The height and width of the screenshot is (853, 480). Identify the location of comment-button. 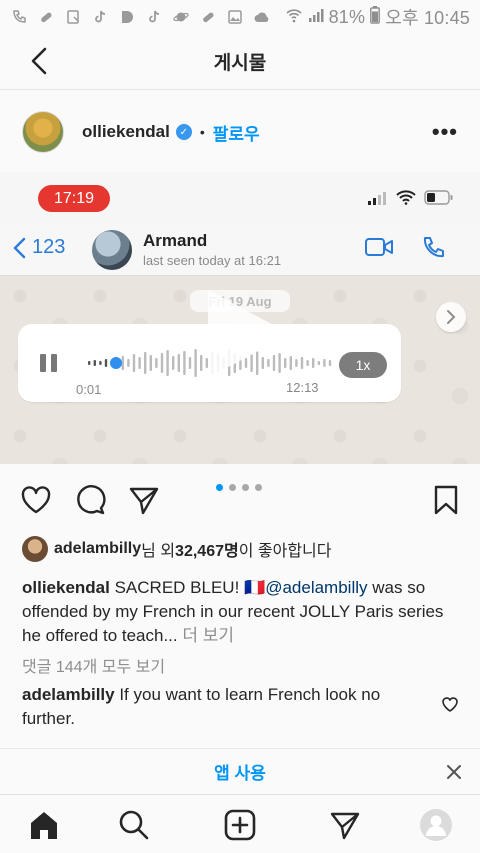
(90, 500).